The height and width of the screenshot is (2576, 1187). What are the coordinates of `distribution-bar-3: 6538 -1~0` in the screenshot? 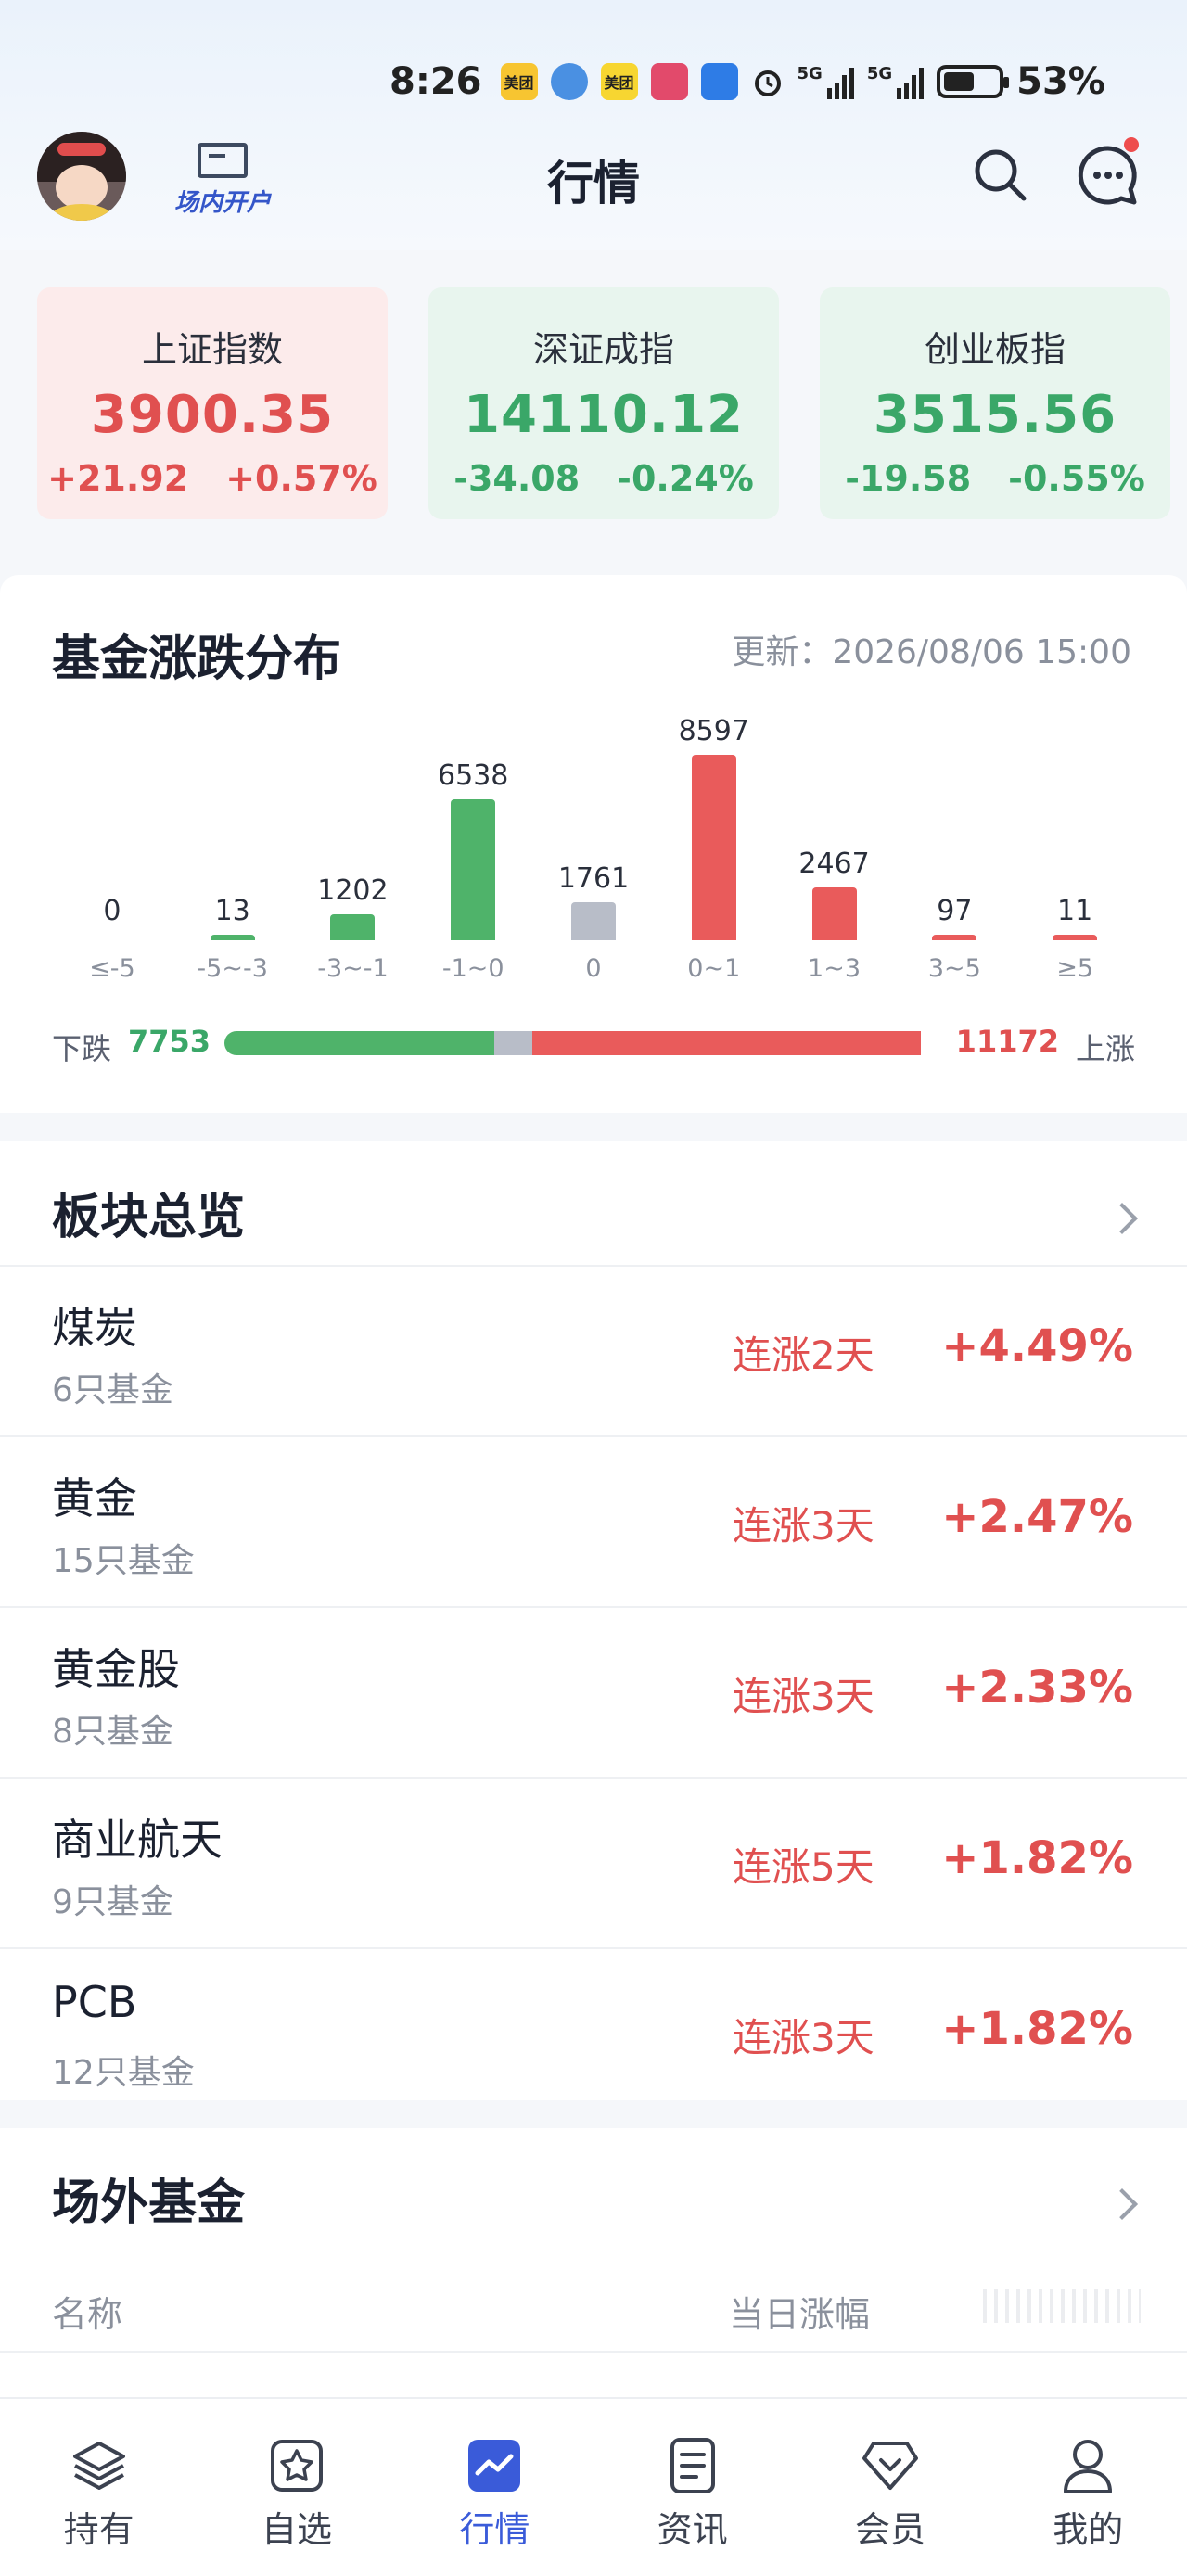 It's located at (473, 844).